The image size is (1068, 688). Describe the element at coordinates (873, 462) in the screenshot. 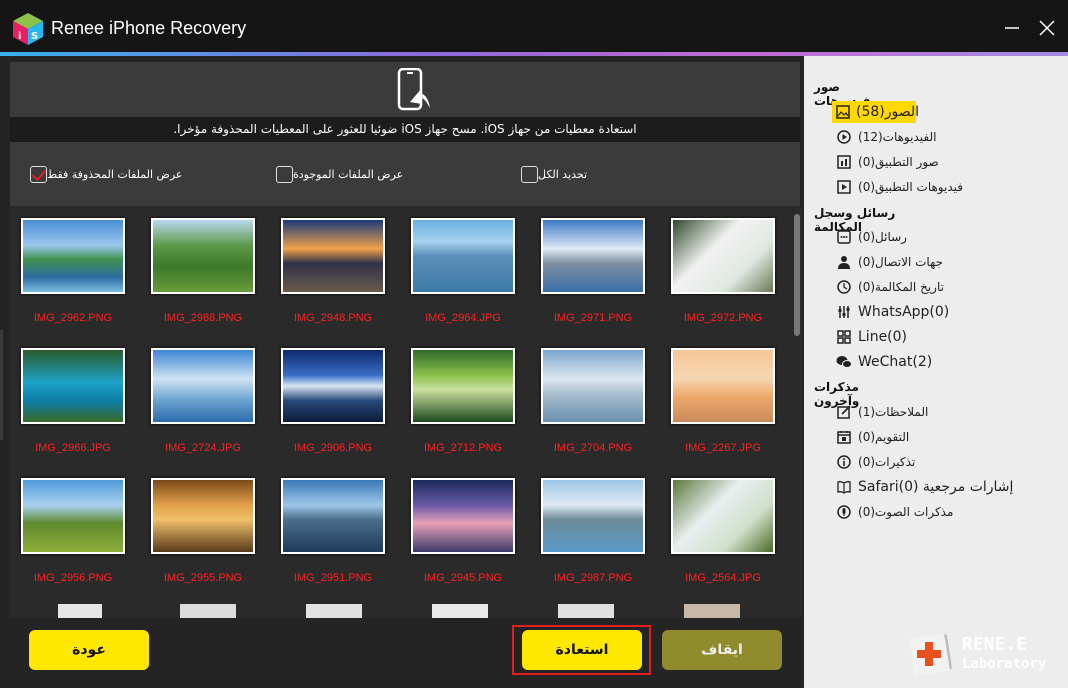

I see `sidebar-item-reminders: تذكيرات(0)` at that location.